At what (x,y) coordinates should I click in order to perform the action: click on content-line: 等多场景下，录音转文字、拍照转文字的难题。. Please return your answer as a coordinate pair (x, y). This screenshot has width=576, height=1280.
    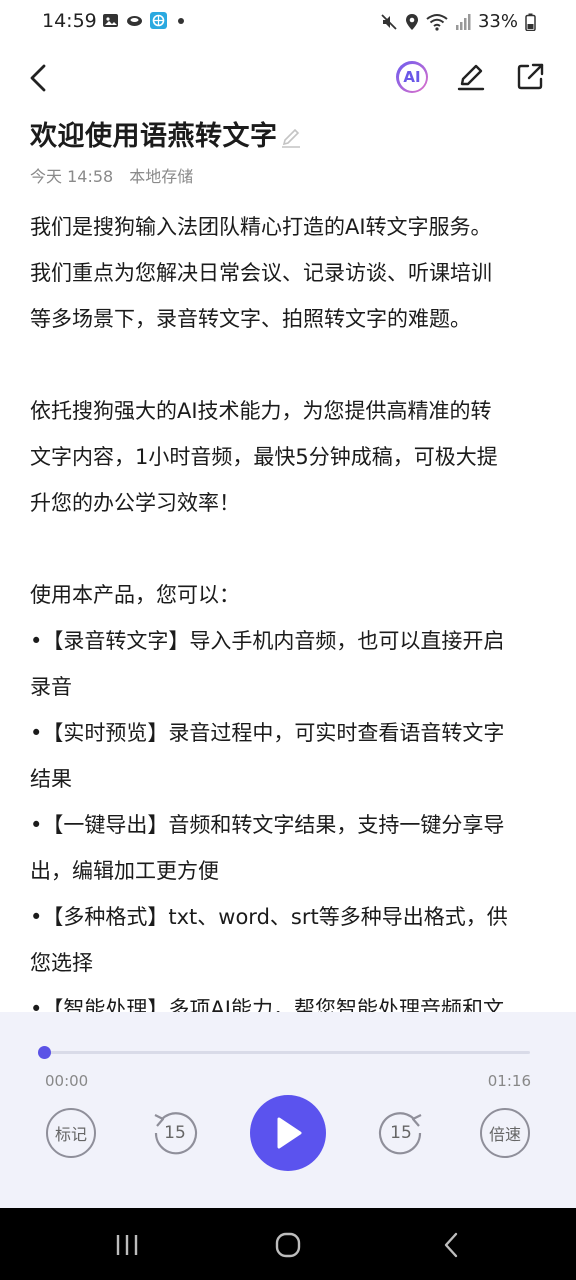
    Looking at the image, I should click on (250, 319).